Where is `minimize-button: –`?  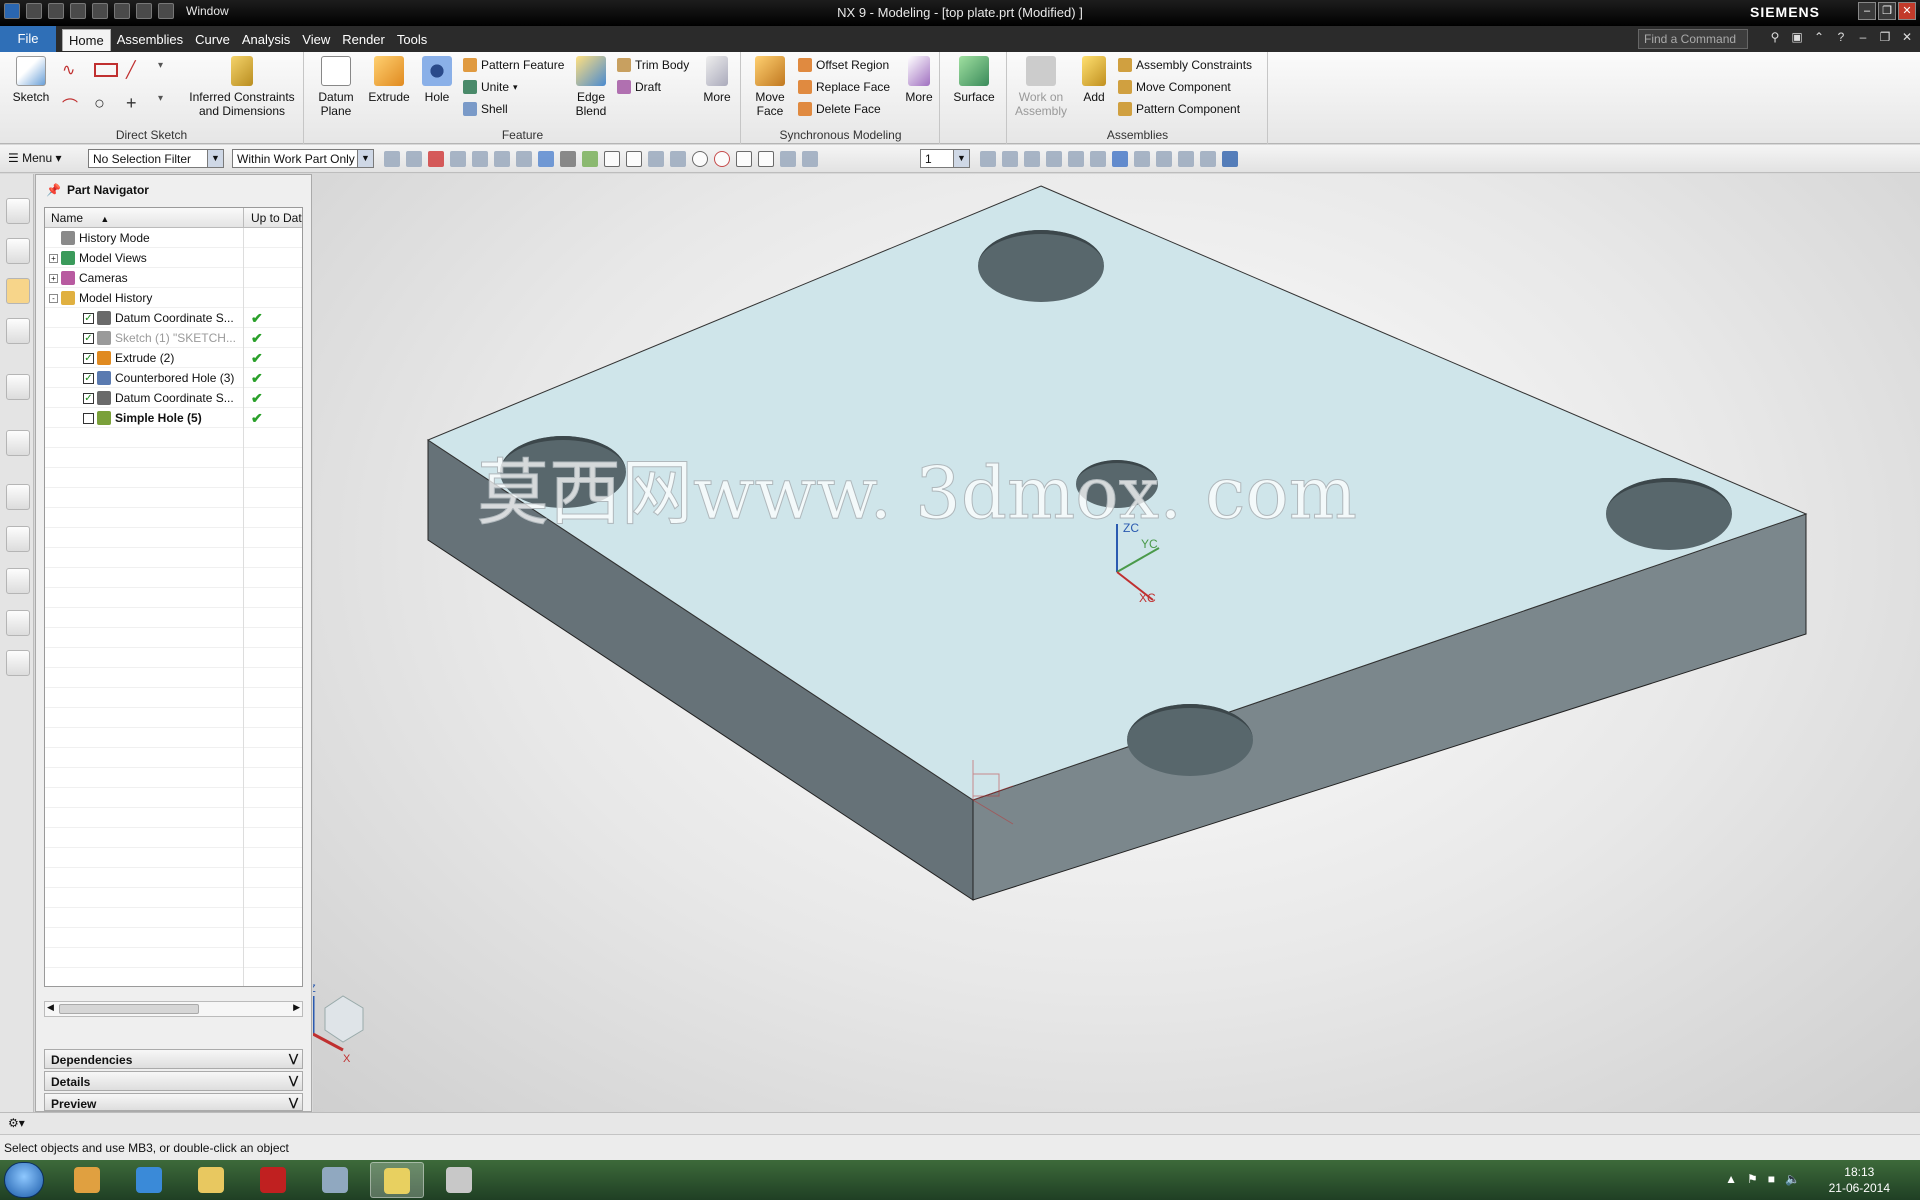 minimize-button: – is located at coordinates (1867, 11).